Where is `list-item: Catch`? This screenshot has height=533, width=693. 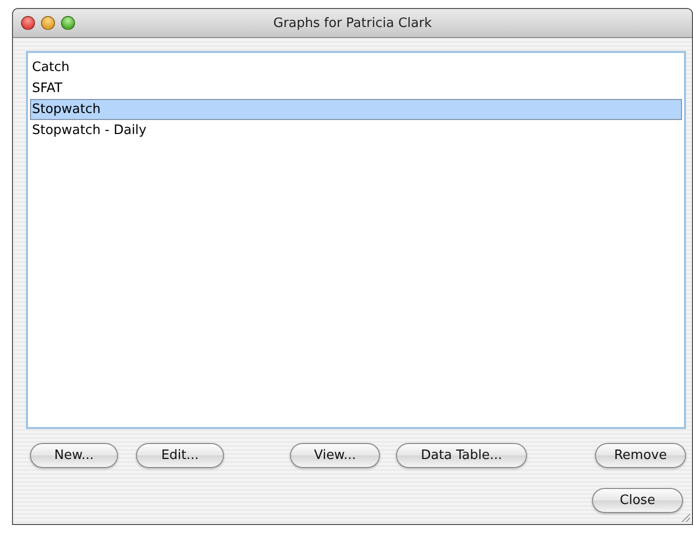 list-item: Catch is located at coordinates (356, 67).